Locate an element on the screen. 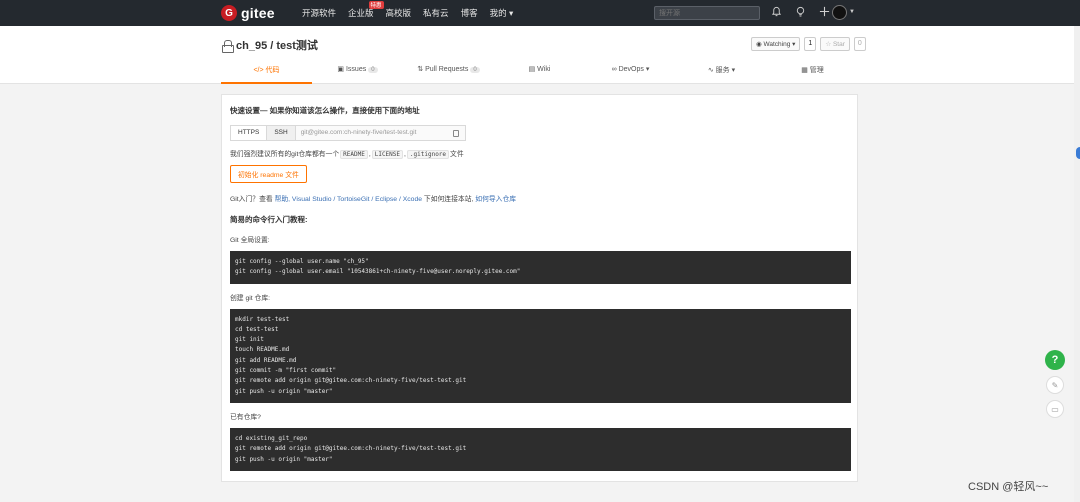 This screenshot has height=502, width=1080. avatar is located at coordinates (839, 12).